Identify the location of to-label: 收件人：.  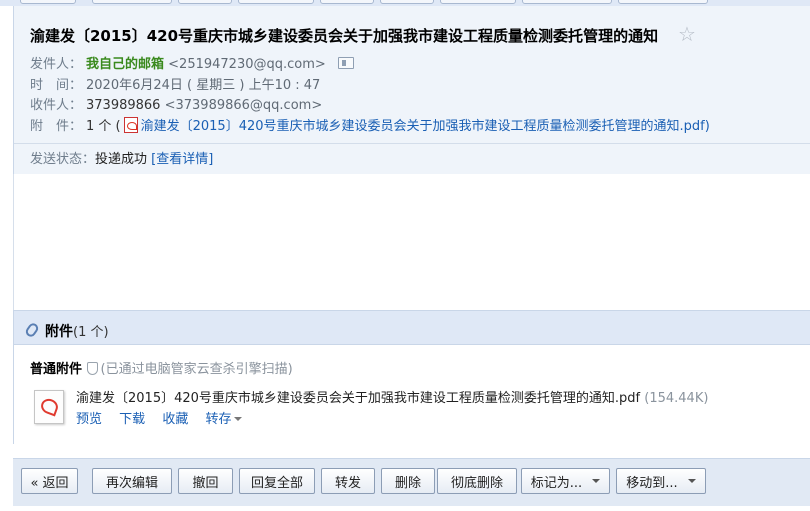
(56, 105).